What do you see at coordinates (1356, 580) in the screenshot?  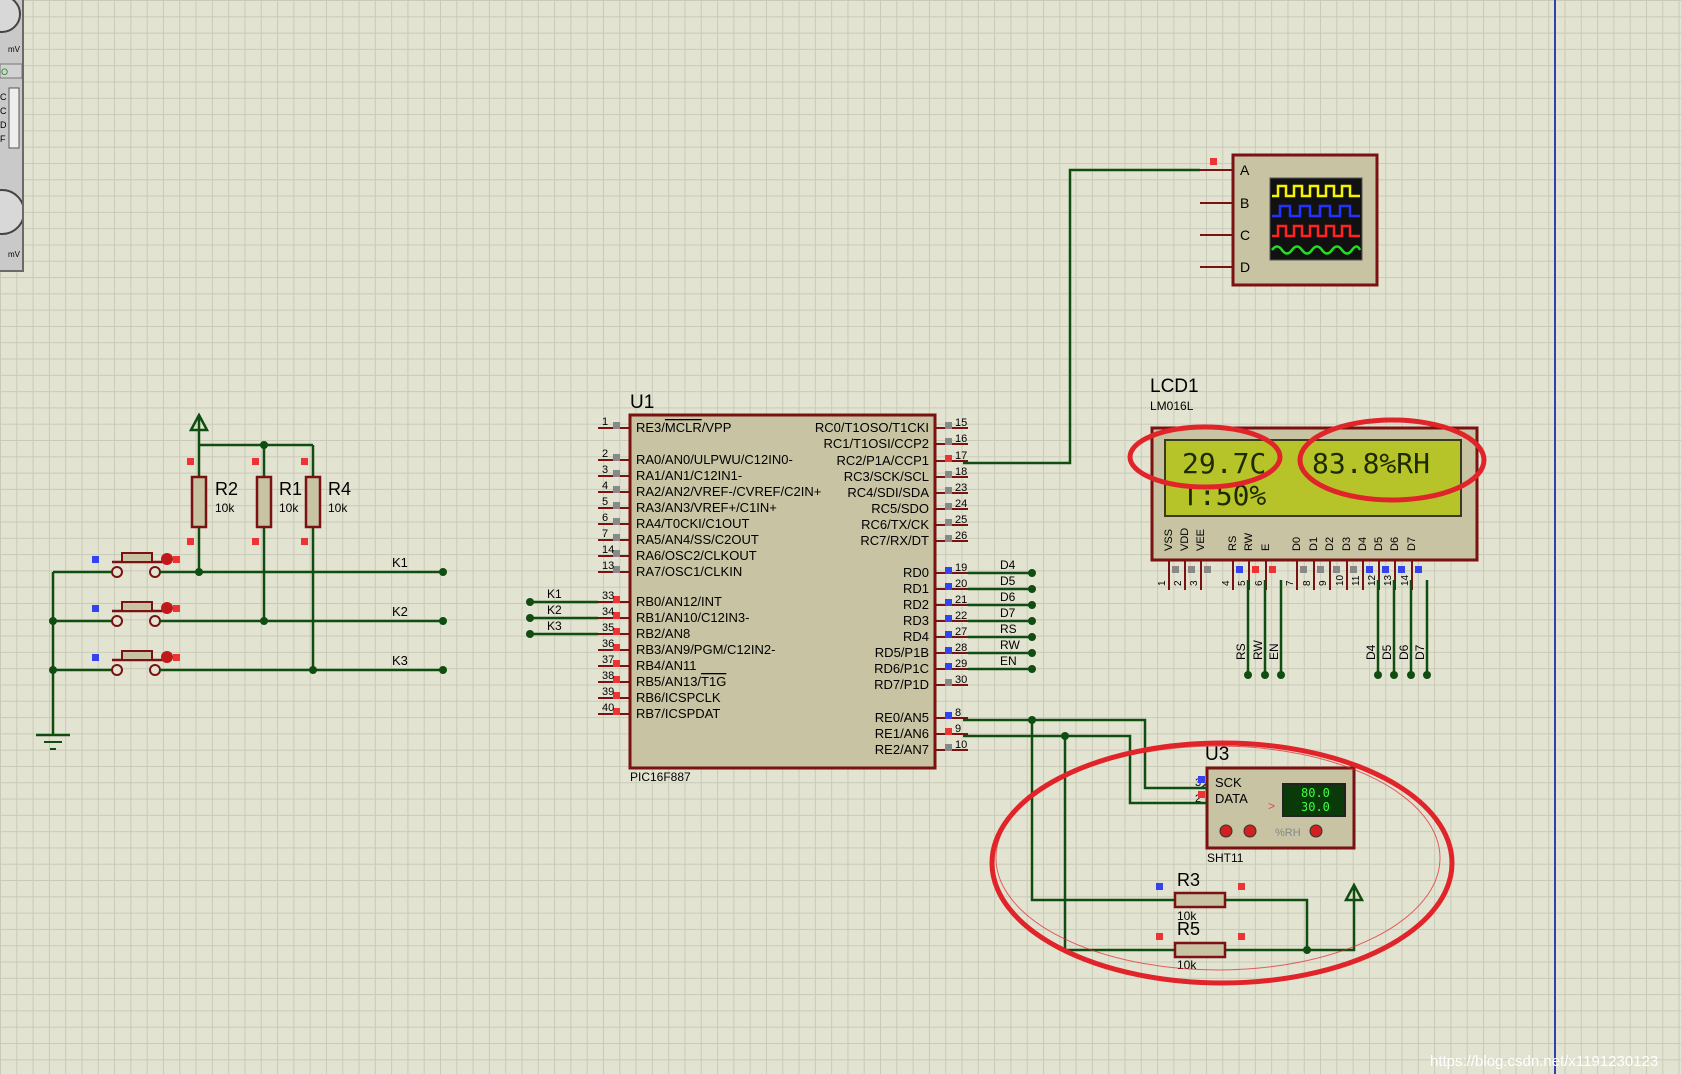 I see `lcd-pin-number: 11` at bounding box center [1356, 580].